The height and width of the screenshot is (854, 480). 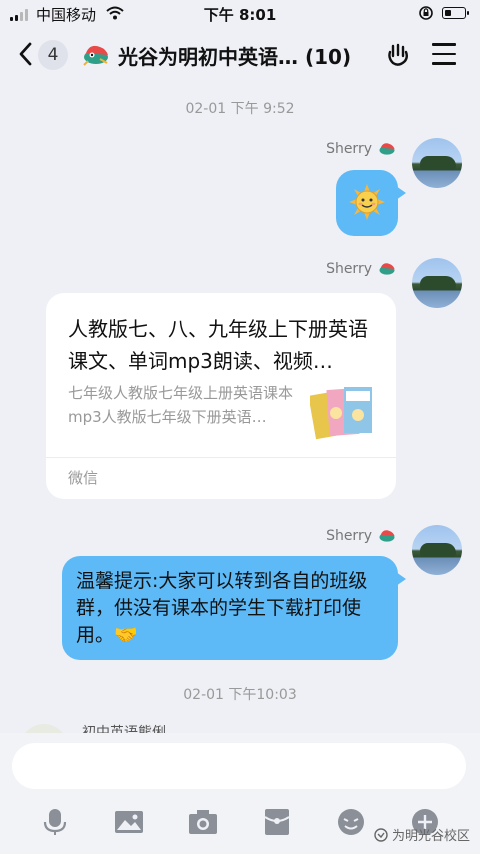 What do you see at coordinates (455, 13) in the screenshot?
I see `battery-icon` at bounding box center [455, 13].